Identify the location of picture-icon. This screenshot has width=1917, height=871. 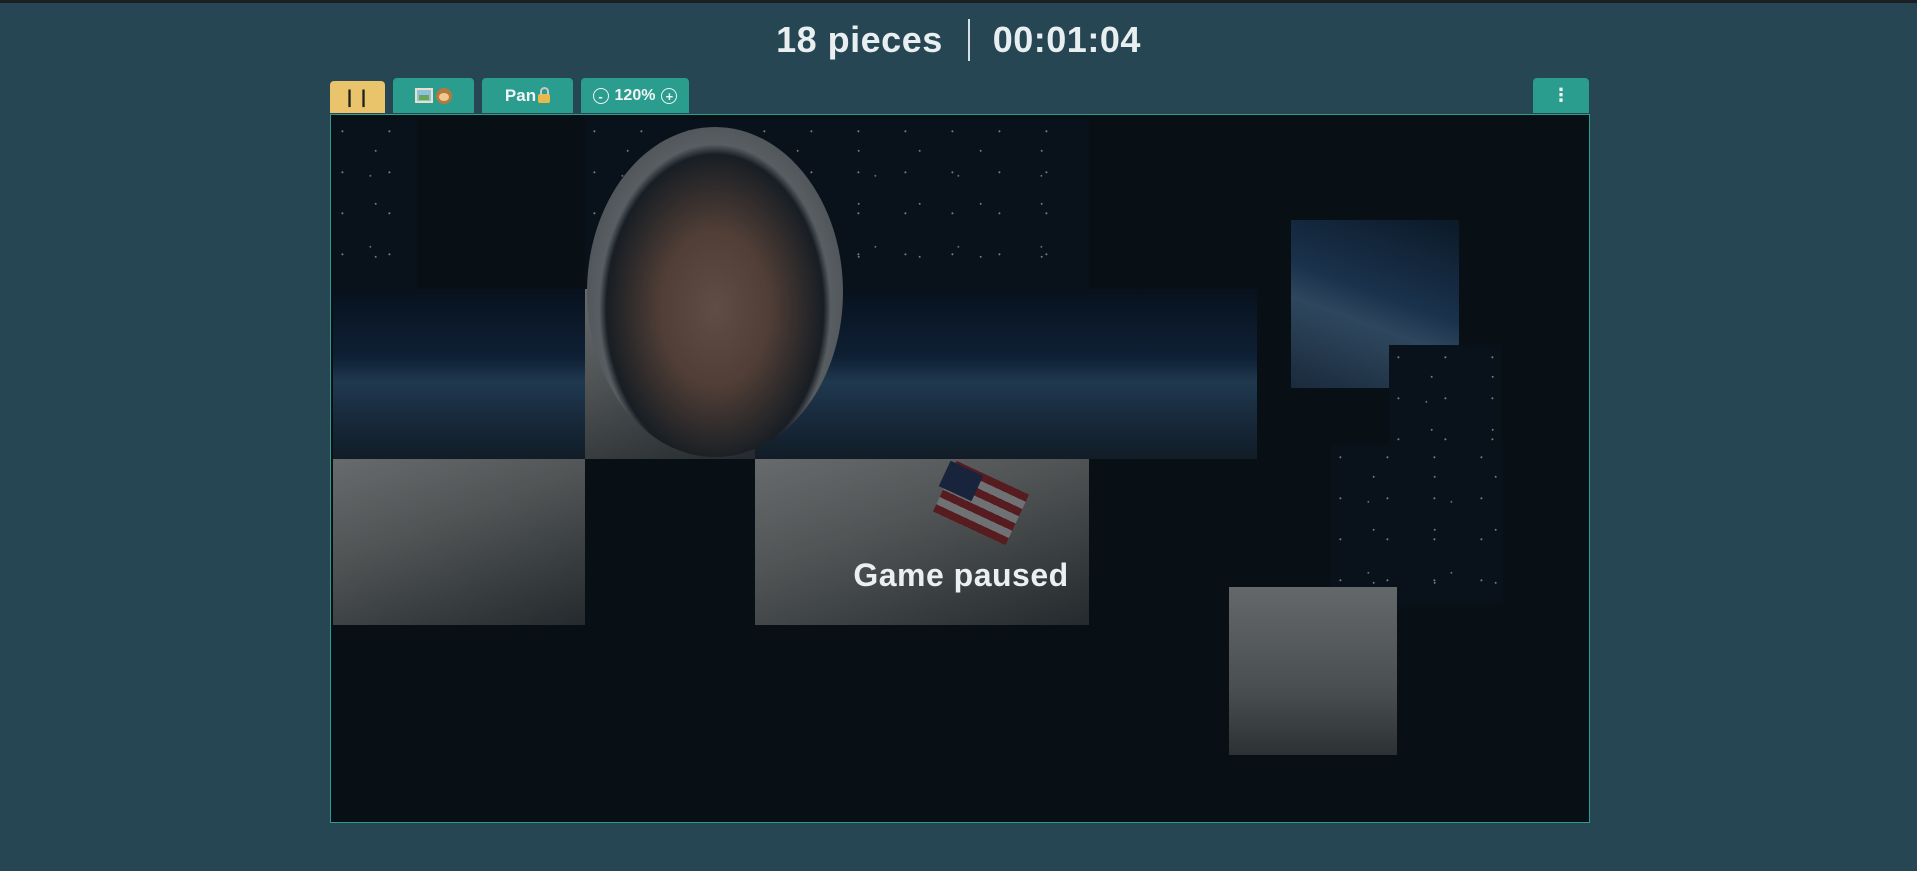
(424, 95).